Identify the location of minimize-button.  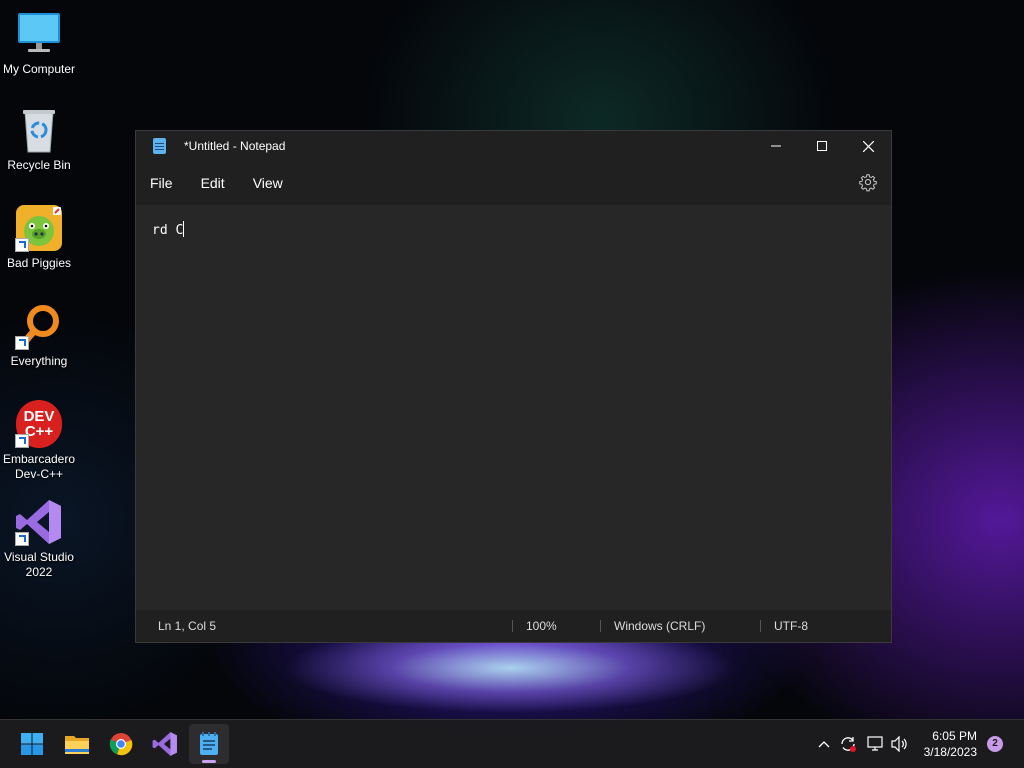
(776, 146).